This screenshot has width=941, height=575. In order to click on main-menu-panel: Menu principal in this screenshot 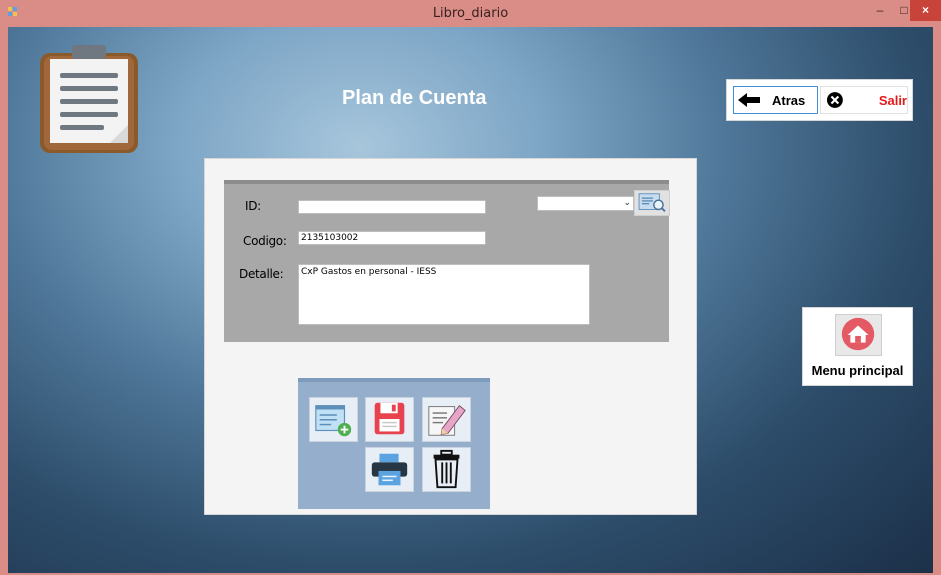, I will do `click(857, 346)`.